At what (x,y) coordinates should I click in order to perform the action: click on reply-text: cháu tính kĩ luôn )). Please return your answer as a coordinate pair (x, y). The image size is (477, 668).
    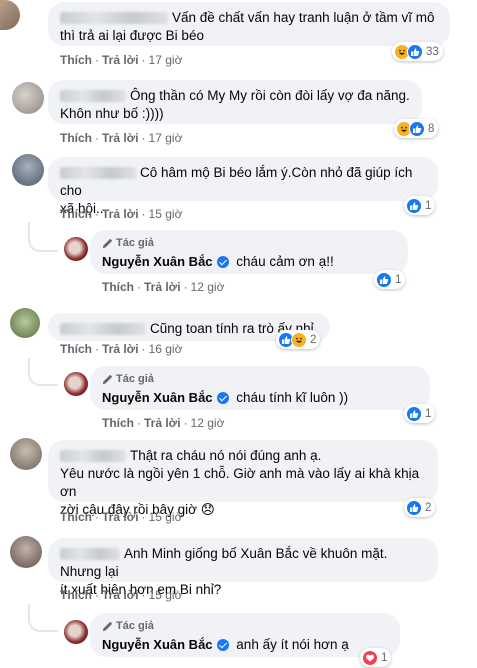
    Looking at the image, I should click on (292, 397).